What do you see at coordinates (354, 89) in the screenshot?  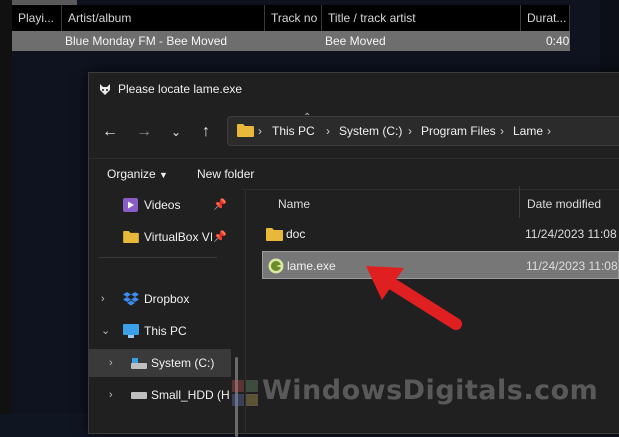 I see `dialog-titlebar: Please locate lame.exe` at bounding box center [354, 89].